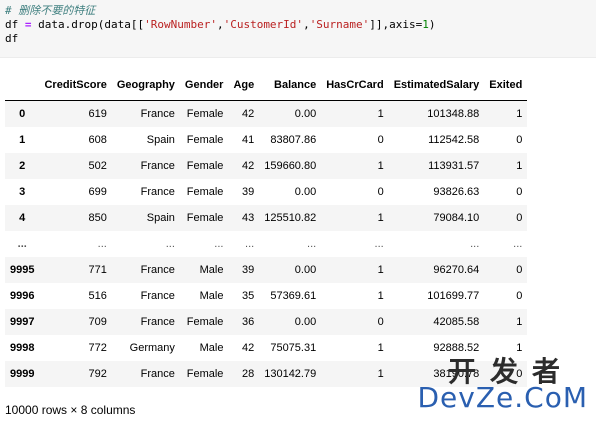 The height and width of the screenshot is (421, 596). What do you see at coordinates (248, 218) in the screenshot?
I see `table-cell: 43` at bounding box center [248, 218].